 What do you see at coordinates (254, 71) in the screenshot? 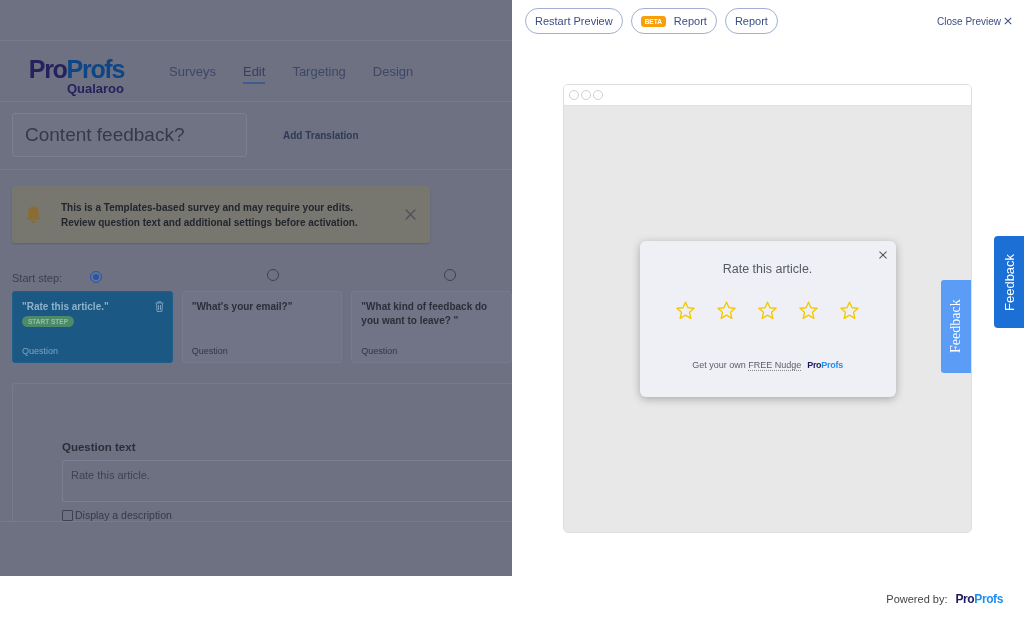
I see `nav-tab: Edit` at bounding box center [254, 71].